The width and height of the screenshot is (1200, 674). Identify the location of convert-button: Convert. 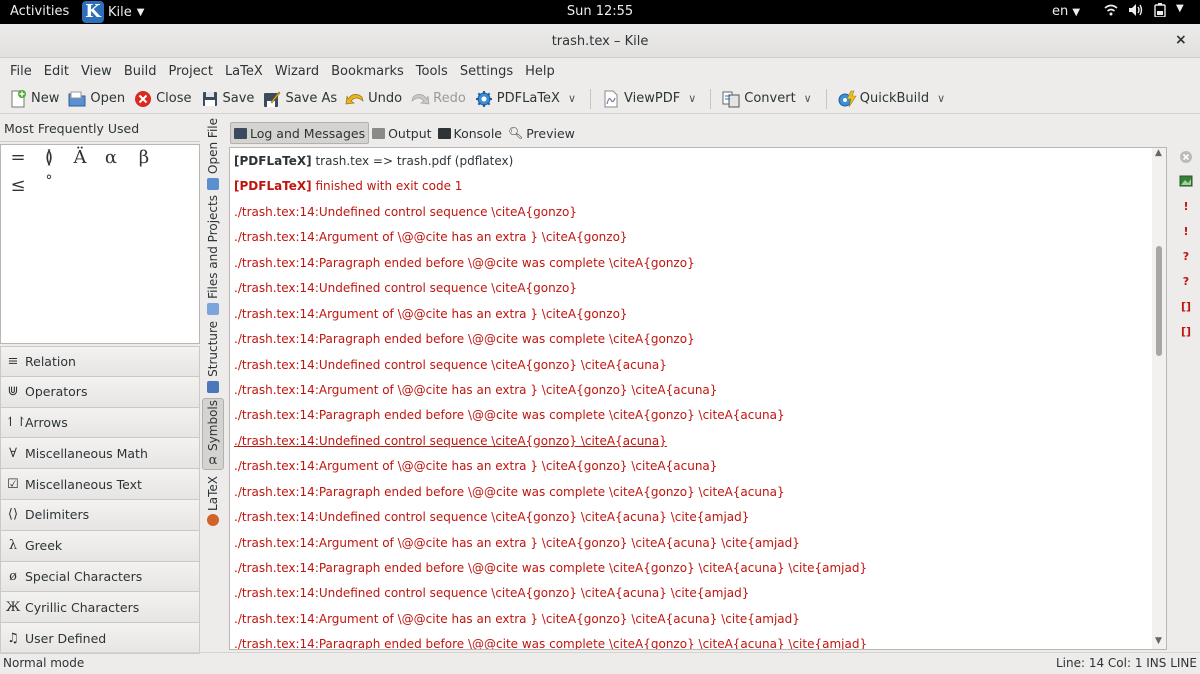
(758, 99).